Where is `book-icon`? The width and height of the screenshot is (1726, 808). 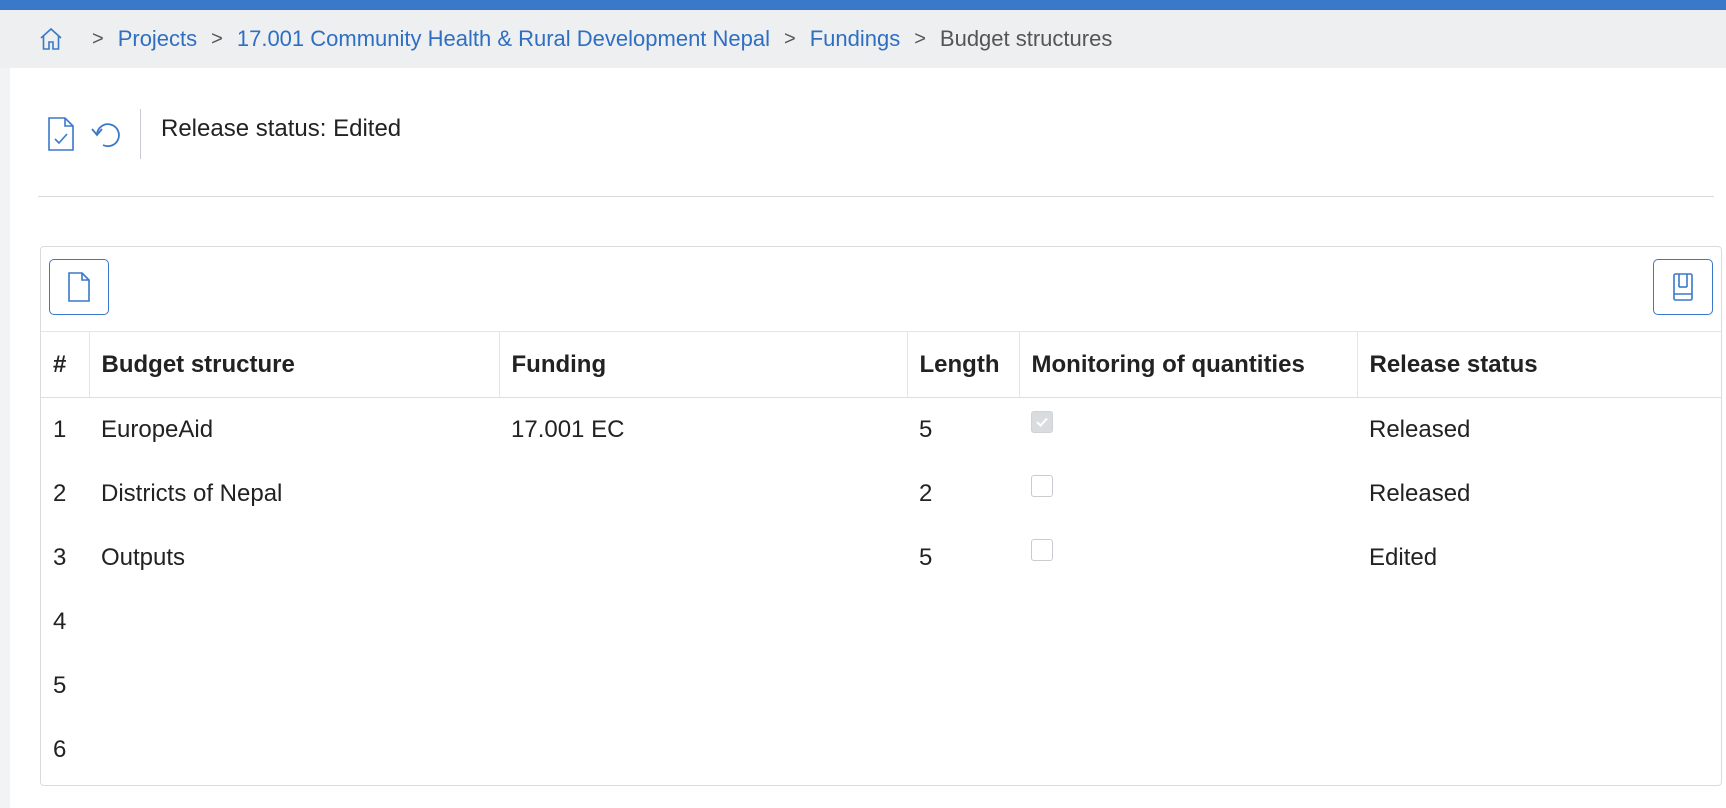 book-icon is located at coordinates (1683, 287).